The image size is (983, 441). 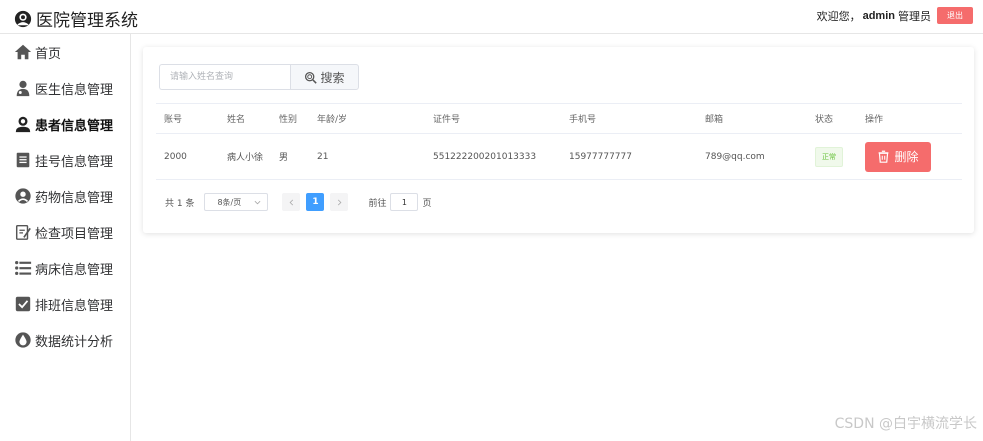 I want to click on patient-icon, so click(x=23, y=124).